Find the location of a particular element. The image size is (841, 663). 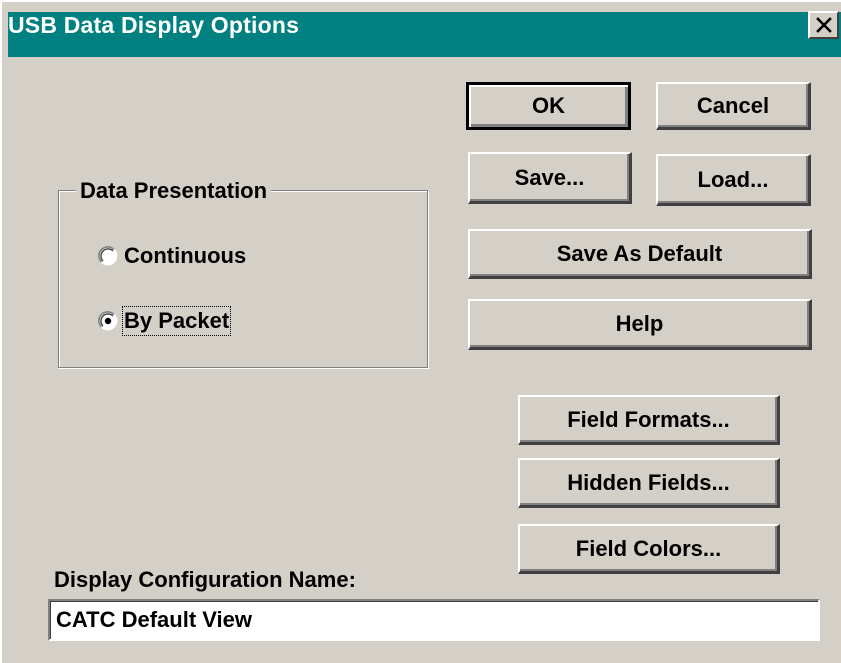

radio-unchecked-icon is located at coordinates (108, 256).